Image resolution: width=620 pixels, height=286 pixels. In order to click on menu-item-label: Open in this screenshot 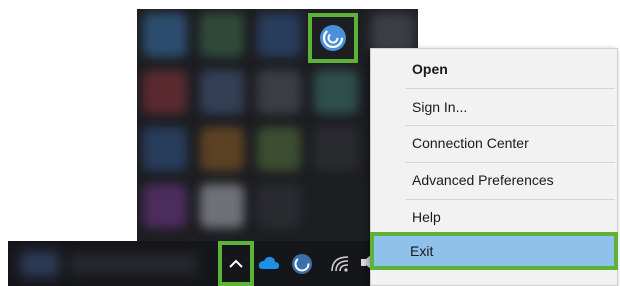, I will do `click(430, 69)`.